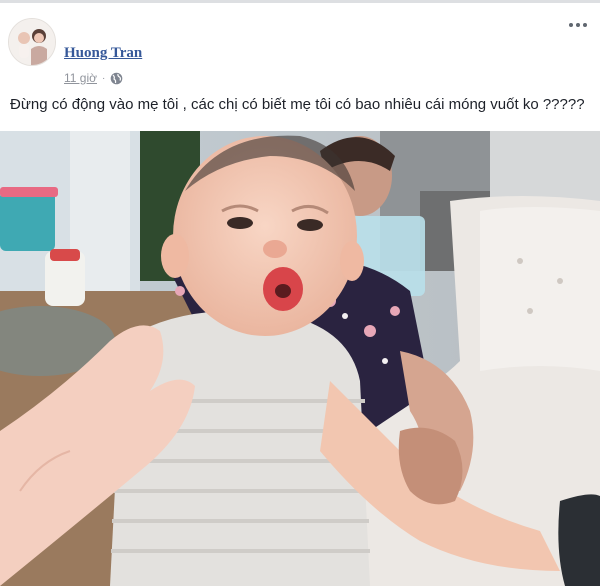 This screenshot has width=600, height=586. I want to click on post-meta: 11 giờ ·, so click(93, 78).